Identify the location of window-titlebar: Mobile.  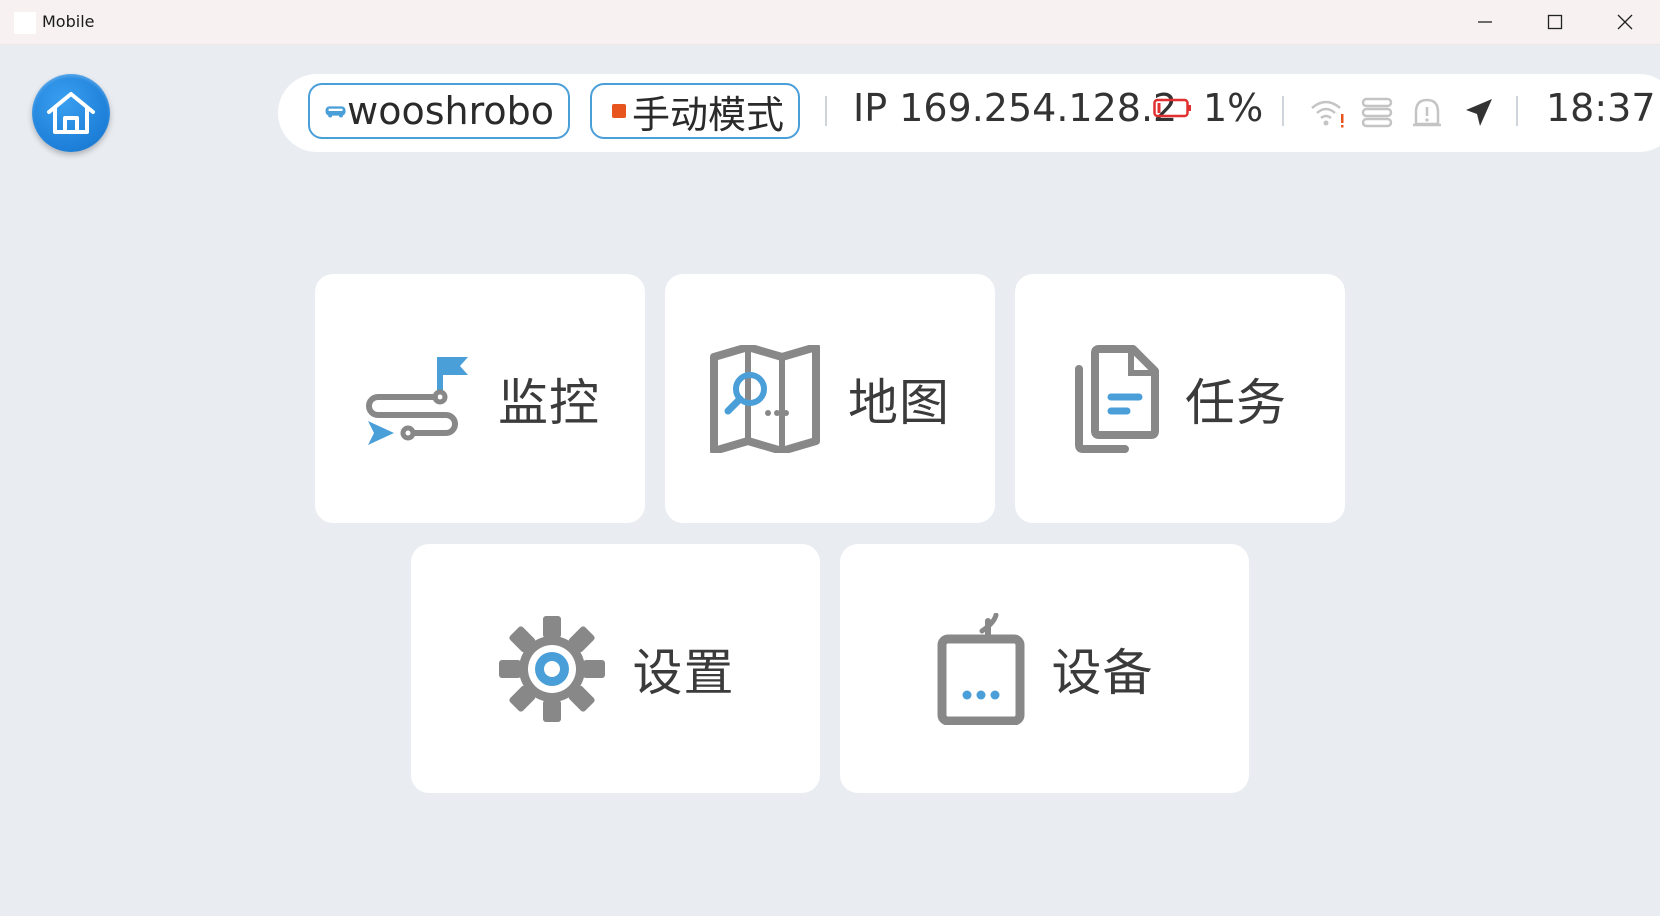
(830, 22).